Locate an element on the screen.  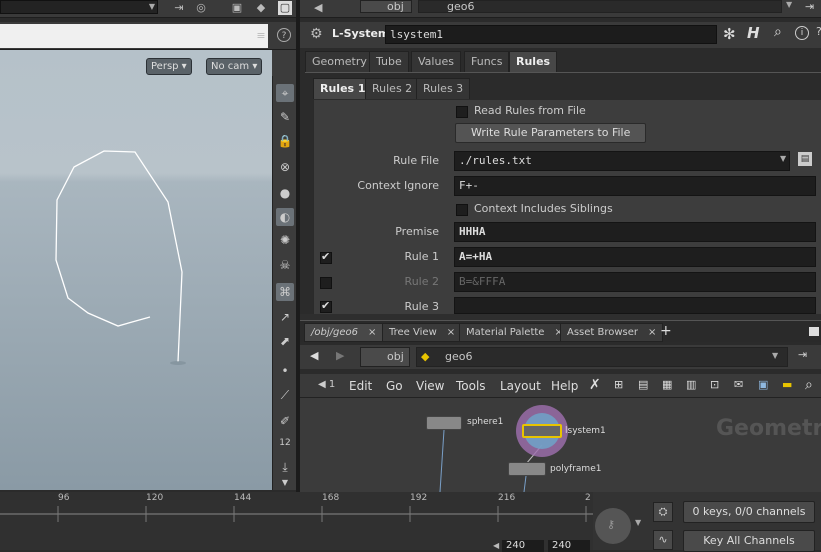
grid-icon: ▦ is located at coordinates (667, 384).